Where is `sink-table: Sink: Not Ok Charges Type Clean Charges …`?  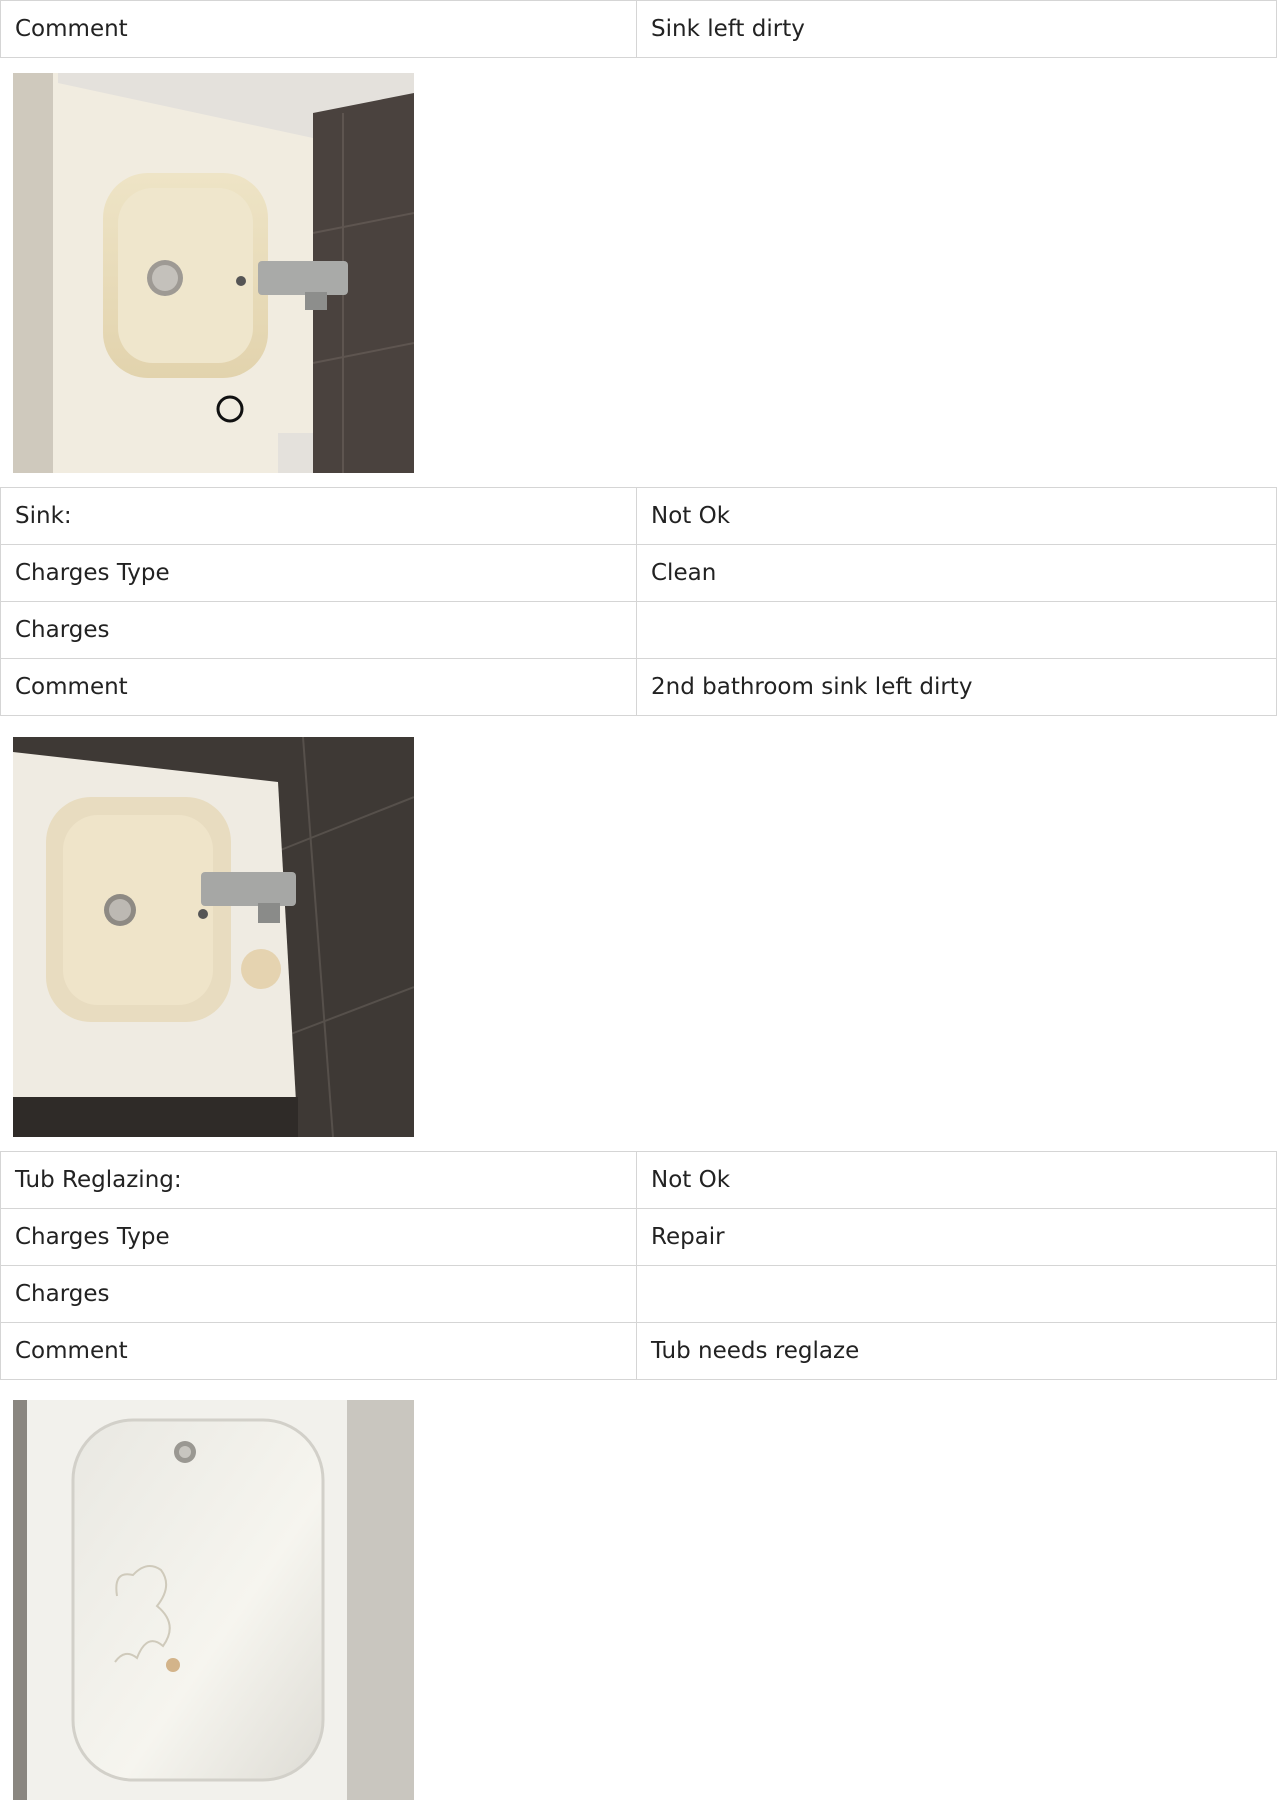 sink-table: Sink: Not Ok Charges Type Clean Charges … is located at coordinates (638, 601).